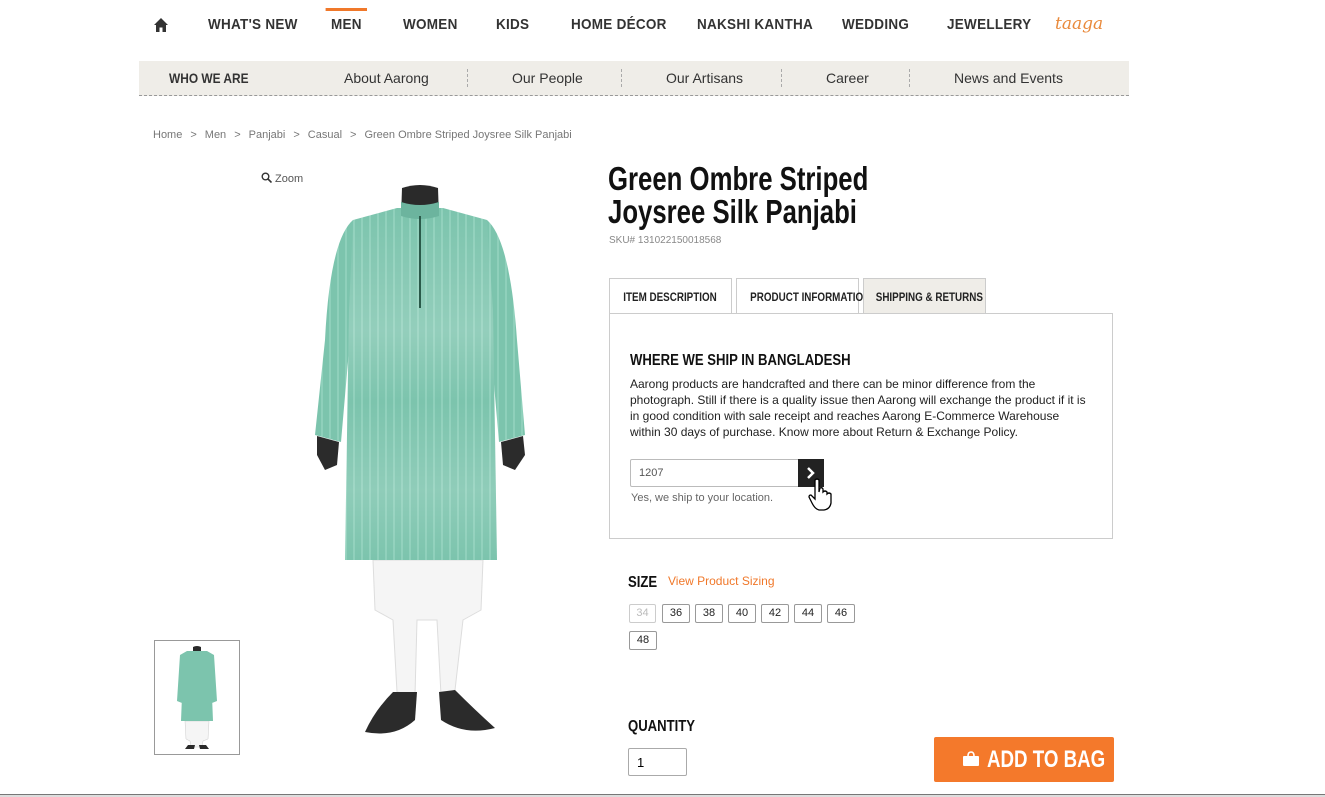  Describe the element at coordinates (209, 78) in the screenshot. I see `subnav-title: WHO WE ARE` at that location.